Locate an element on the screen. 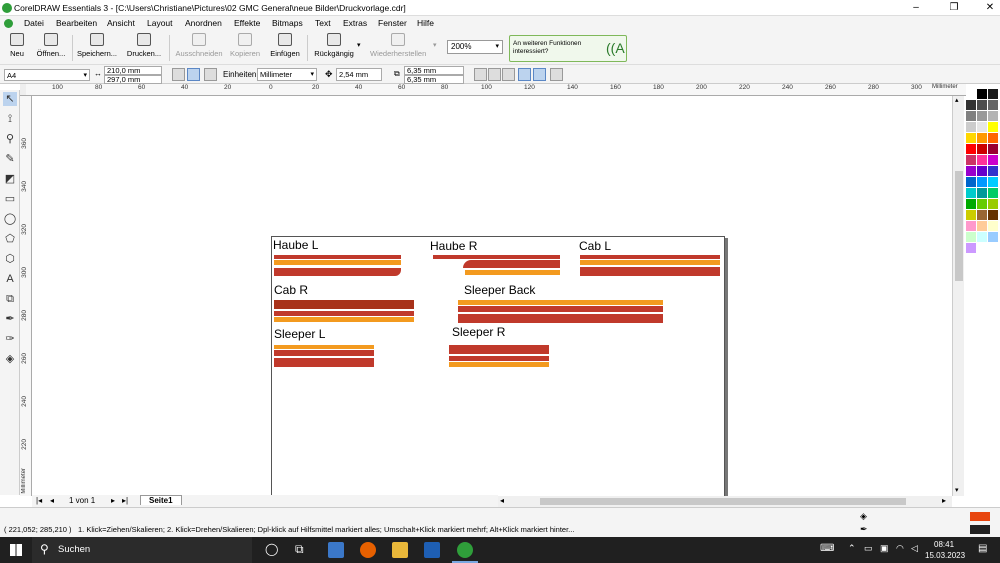 The image size is (1000, 563). stripe-sleeper-back is located at coordinates (560, 311).